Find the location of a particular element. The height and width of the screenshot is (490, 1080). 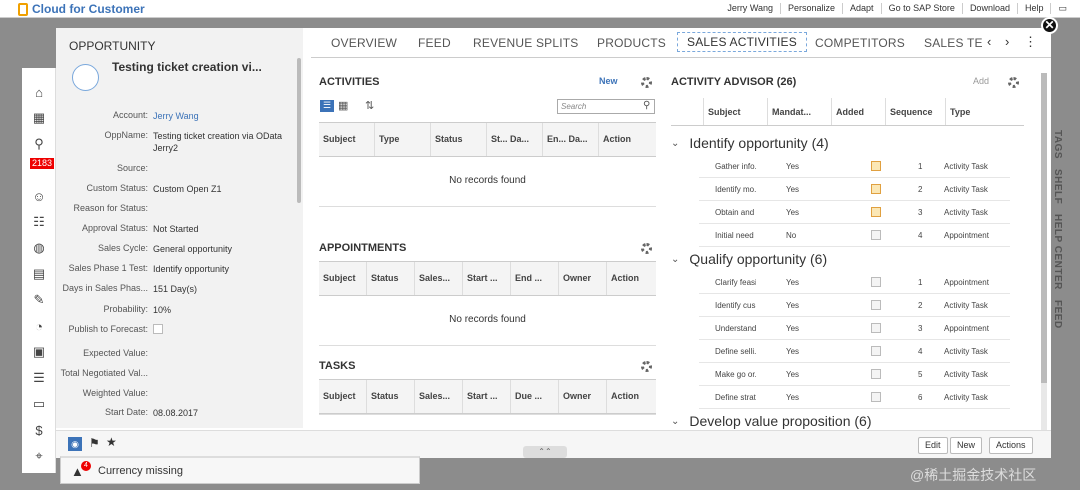

tab-overflow-icon: ⋮ is located at coordinates (1030, 42).